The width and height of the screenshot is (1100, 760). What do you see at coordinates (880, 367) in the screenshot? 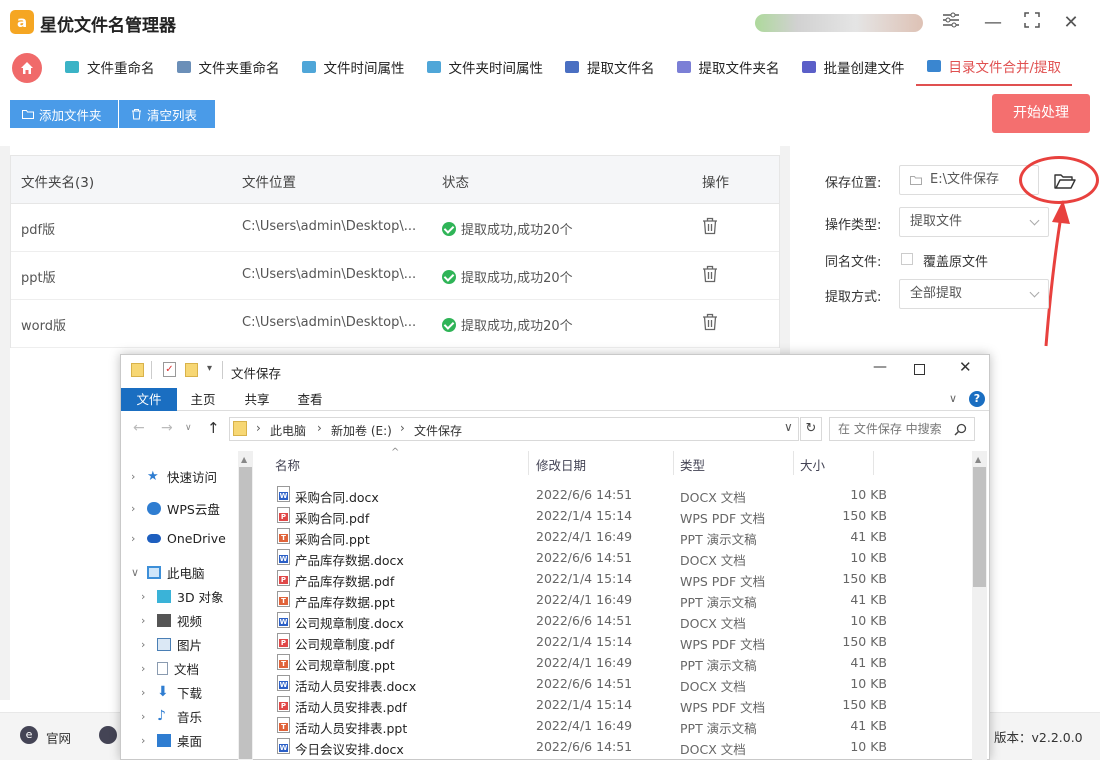
I see `explorer-minimize-icon: —` at bounding box center [880, 367].